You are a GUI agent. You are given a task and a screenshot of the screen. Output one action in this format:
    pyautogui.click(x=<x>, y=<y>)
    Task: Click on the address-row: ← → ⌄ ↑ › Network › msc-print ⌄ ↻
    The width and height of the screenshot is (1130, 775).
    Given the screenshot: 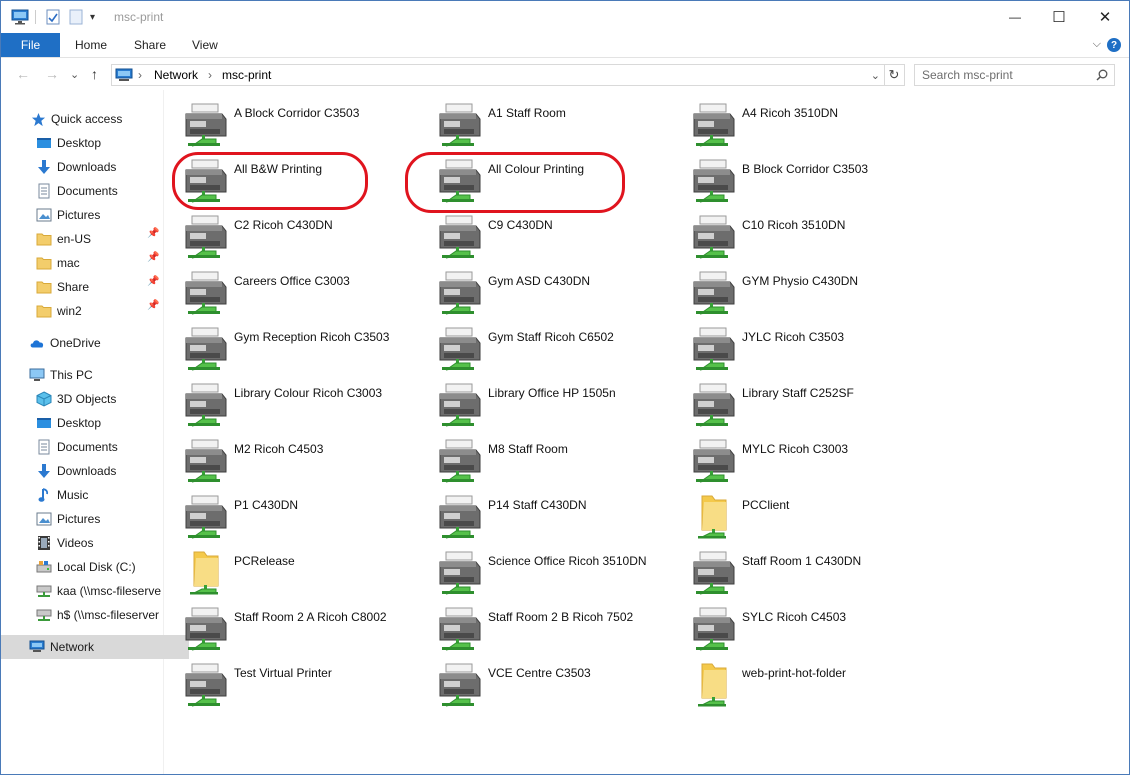 What is the action you would take?
    pyautogui.click(x=565, y=74)
    